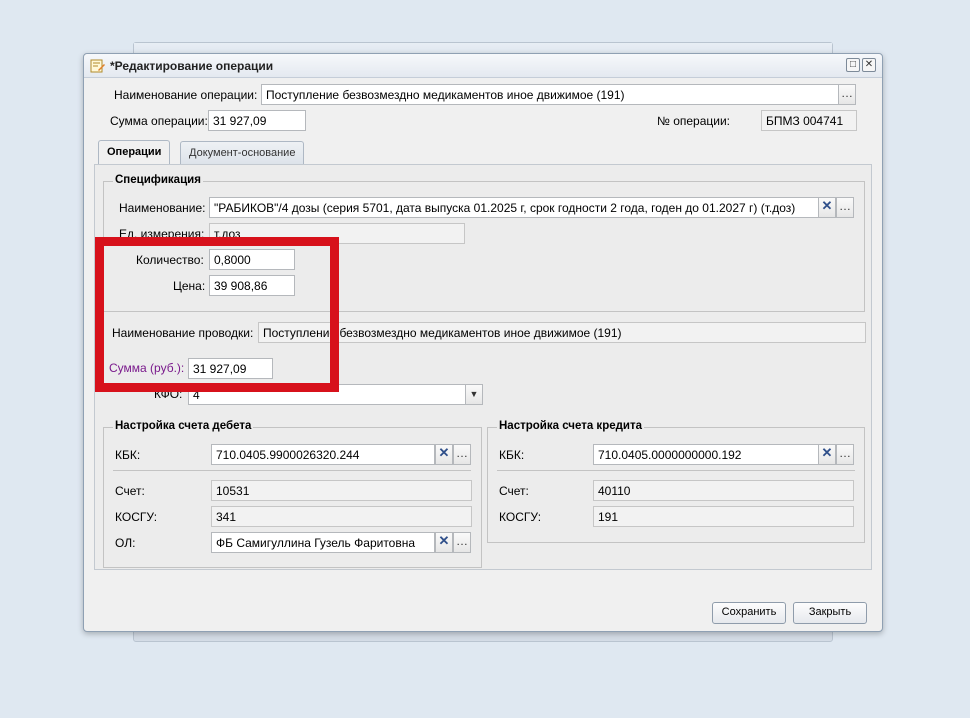  I want to click on debit-title: Настройка счета дебета, so click(183, 426).